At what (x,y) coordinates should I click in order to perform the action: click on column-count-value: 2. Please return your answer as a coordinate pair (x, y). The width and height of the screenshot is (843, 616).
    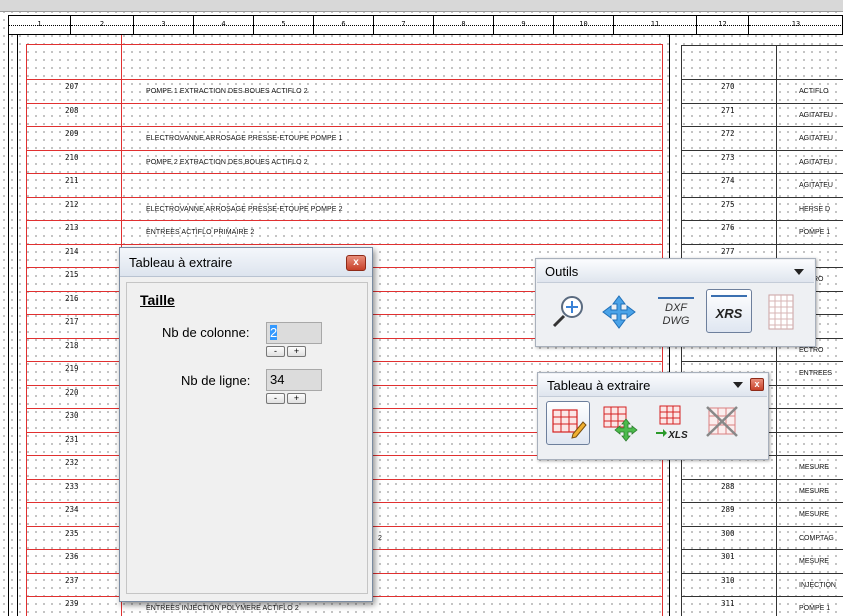
    Looking at the image, I should click on (274, 332).